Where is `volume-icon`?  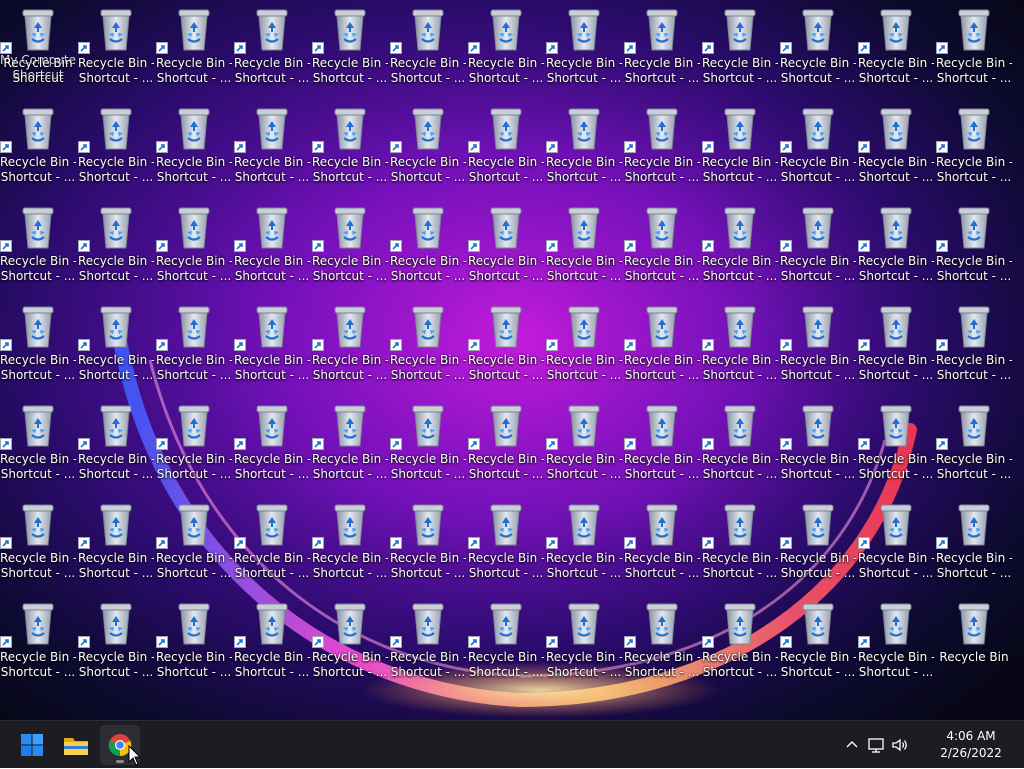
volume-icon is located at coordinates (900, 745).